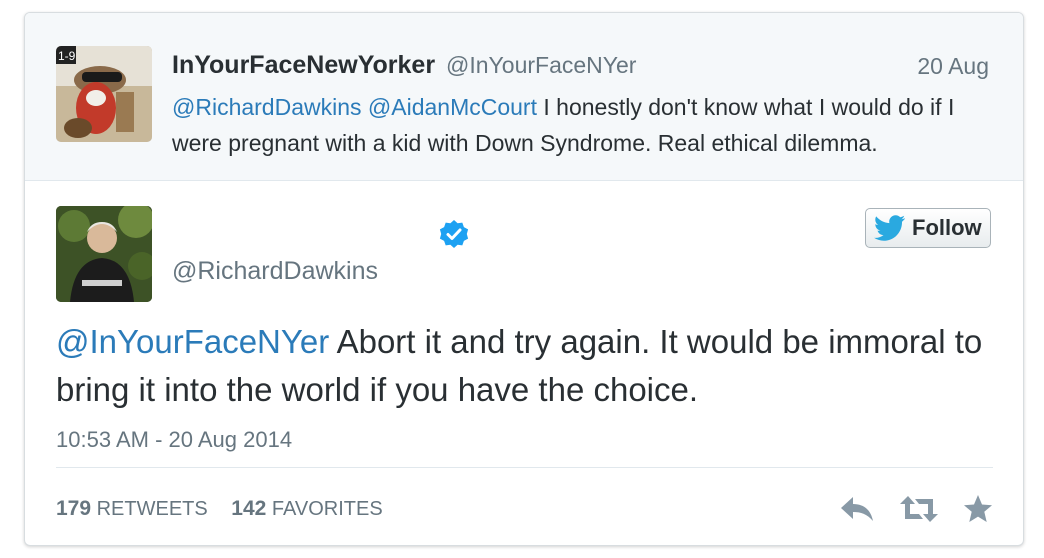 This screenshot has height=558, width=1044. Describe the element at coordinates (104, 254) in the screenshot. I see `main-avatar` at that location.